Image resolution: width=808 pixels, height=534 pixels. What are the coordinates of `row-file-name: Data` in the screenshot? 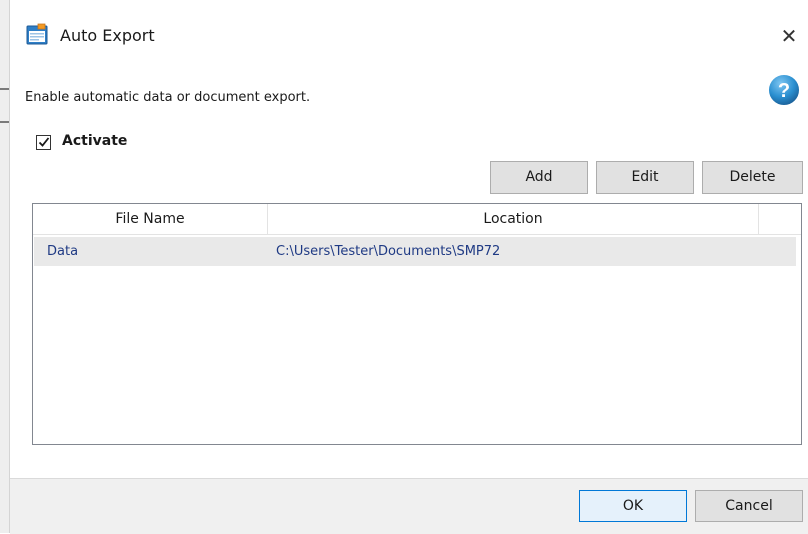 It's located at (63, 251).